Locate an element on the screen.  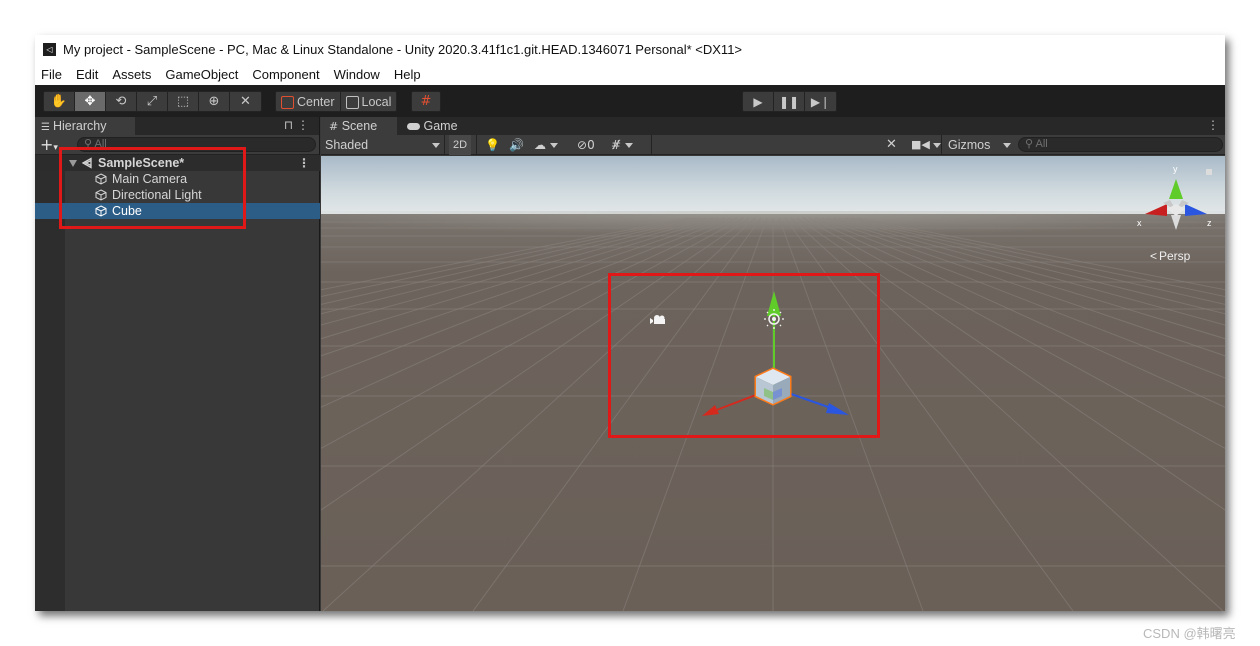
axis-label-y: y is located at coordinates (1175, 169).